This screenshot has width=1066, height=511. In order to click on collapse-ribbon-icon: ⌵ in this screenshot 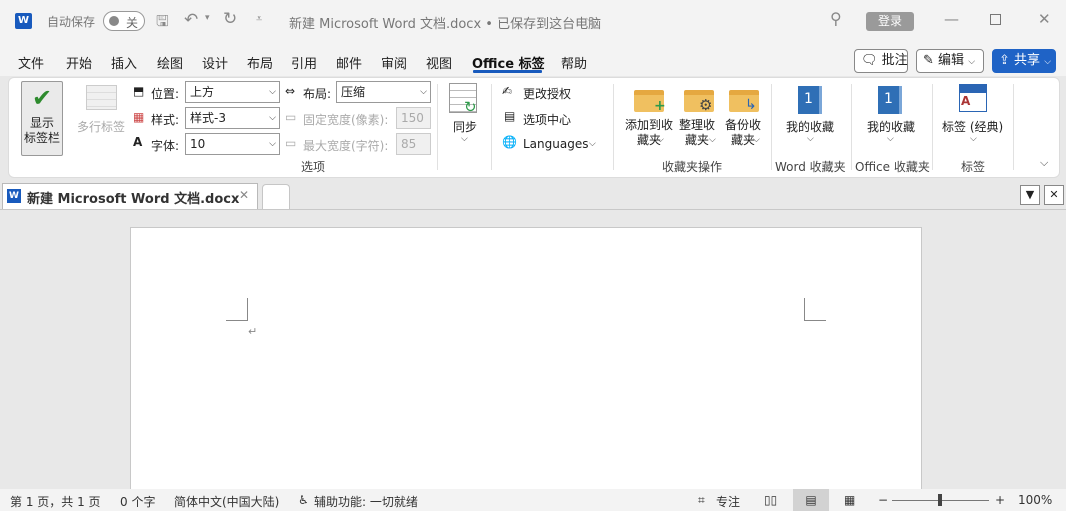, I will do `click(1044, 163)`.